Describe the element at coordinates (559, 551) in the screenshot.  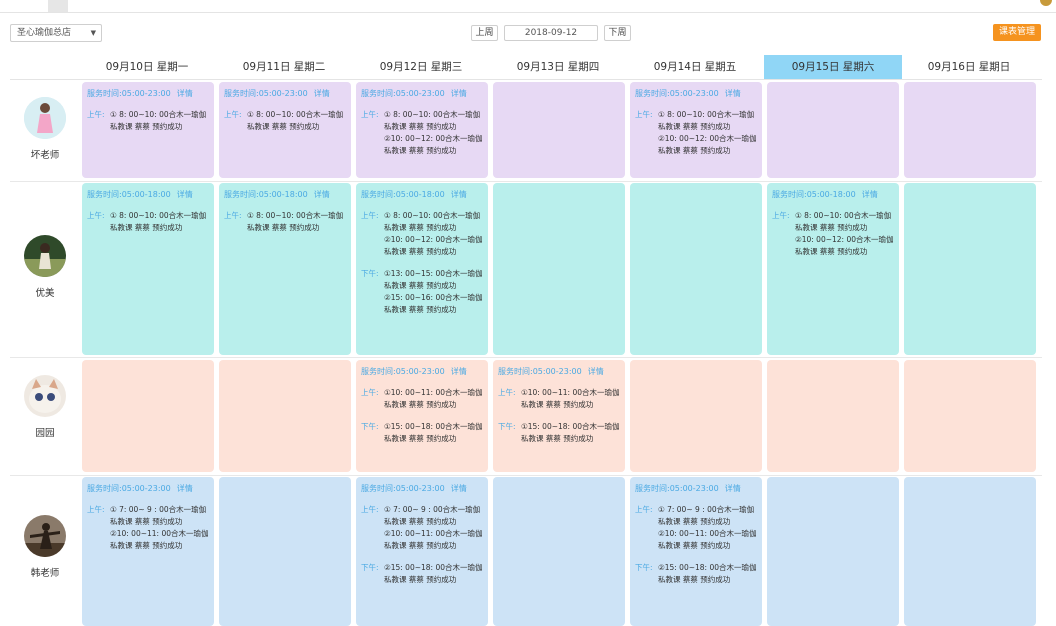
I see `schedule-cell-han-thu` at that location.